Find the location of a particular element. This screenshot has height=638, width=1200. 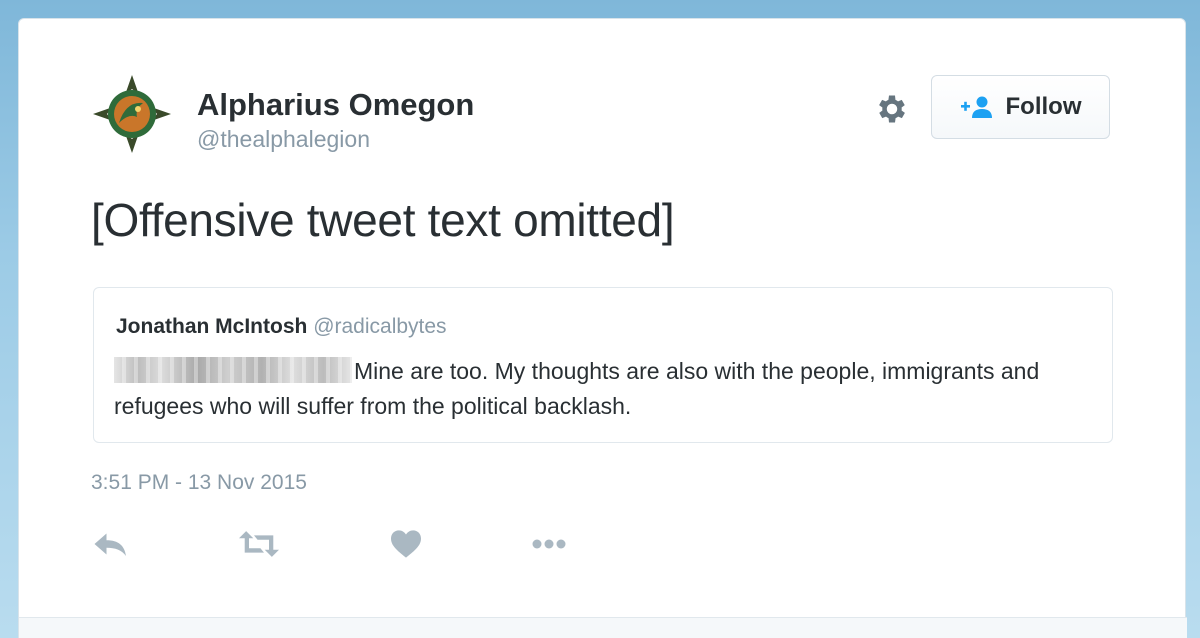

tweet-text: [Offensive tweet text omitted] is located at coordinates (383, 220).